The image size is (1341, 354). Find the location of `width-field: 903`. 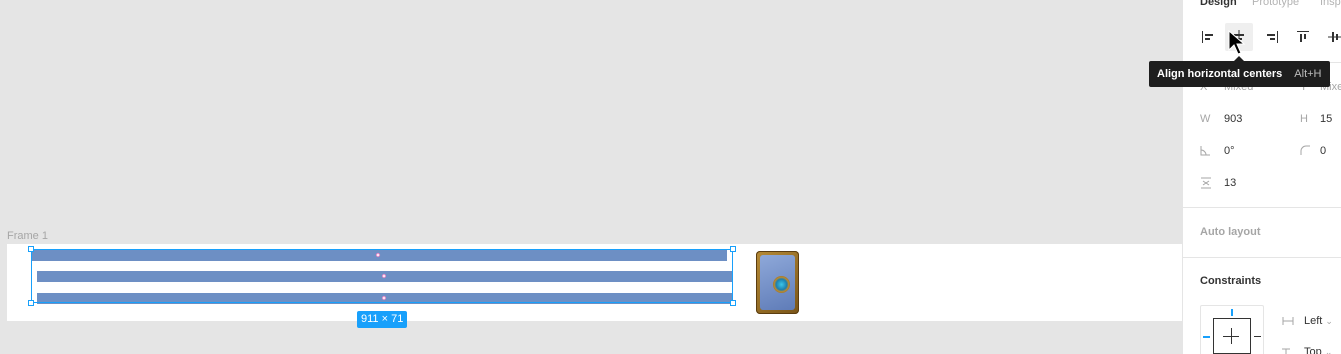

width-field: 903 is located at coordinates (1233, 119).